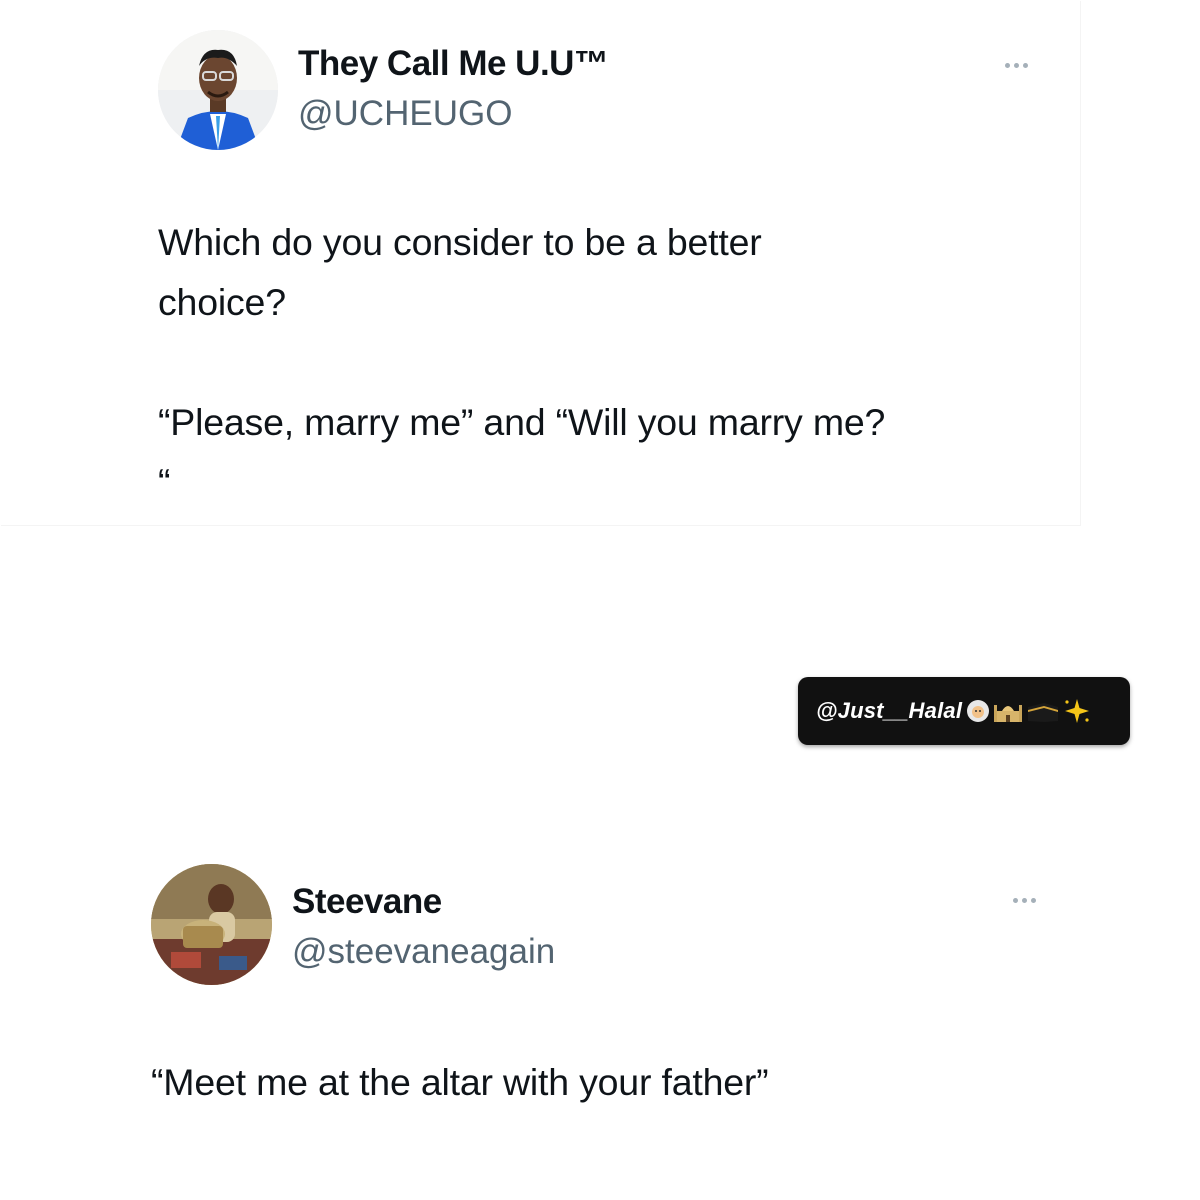  I want to click on sparkle-emoji-icon, so click(1077, 711).